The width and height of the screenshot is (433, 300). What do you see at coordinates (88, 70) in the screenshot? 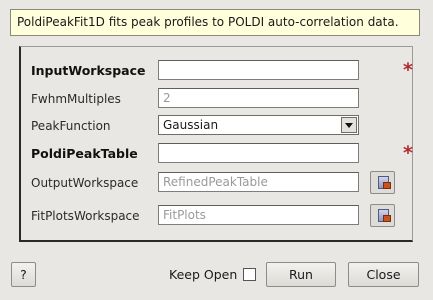
I see `input-workspace-label: InputWorkspace` at bounding box center [88, 70].